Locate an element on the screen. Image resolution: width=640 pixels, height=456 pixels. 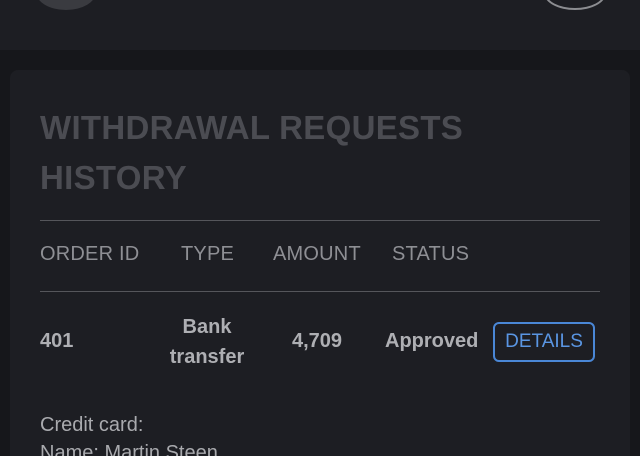
menu-button is located at coordinates (575, 5).